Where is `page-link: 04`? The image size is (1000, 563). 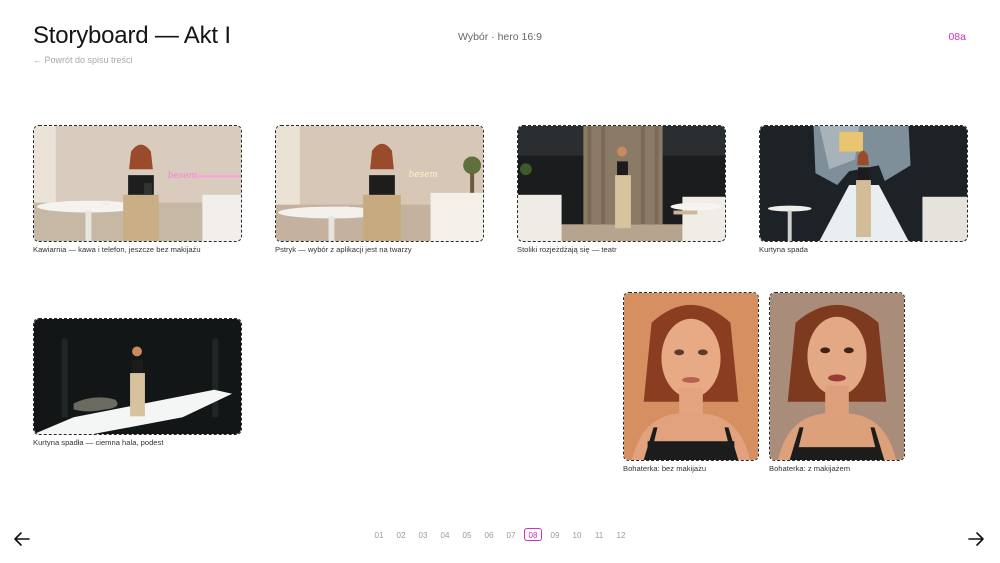
page-link: 04 is located at coordinates (445, 535).